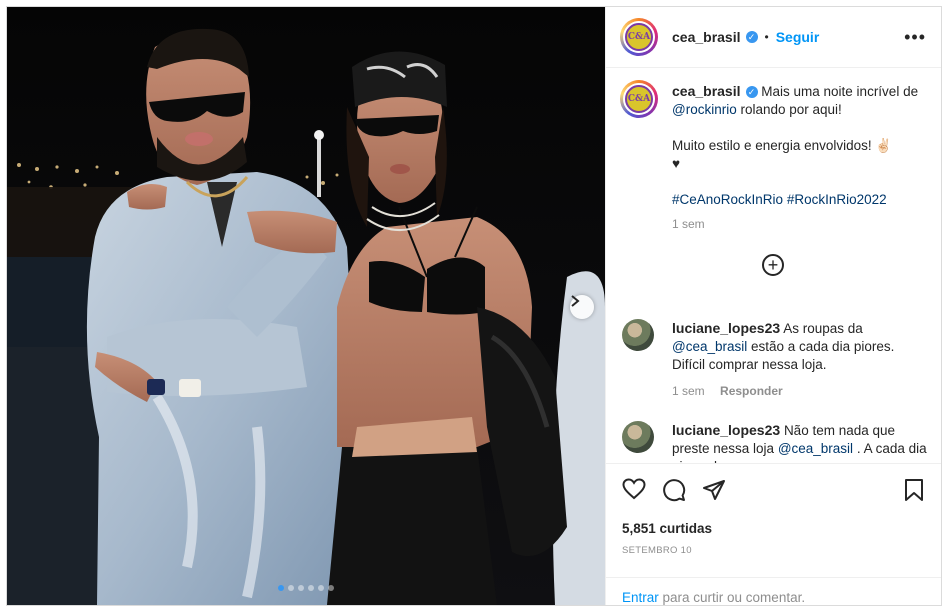 This screenshot has width=951, height=616. What do you see at coordinates (800, 224) in the screenshot?
I see `caption-time: 1 sem` at bounding box center [800, 224].